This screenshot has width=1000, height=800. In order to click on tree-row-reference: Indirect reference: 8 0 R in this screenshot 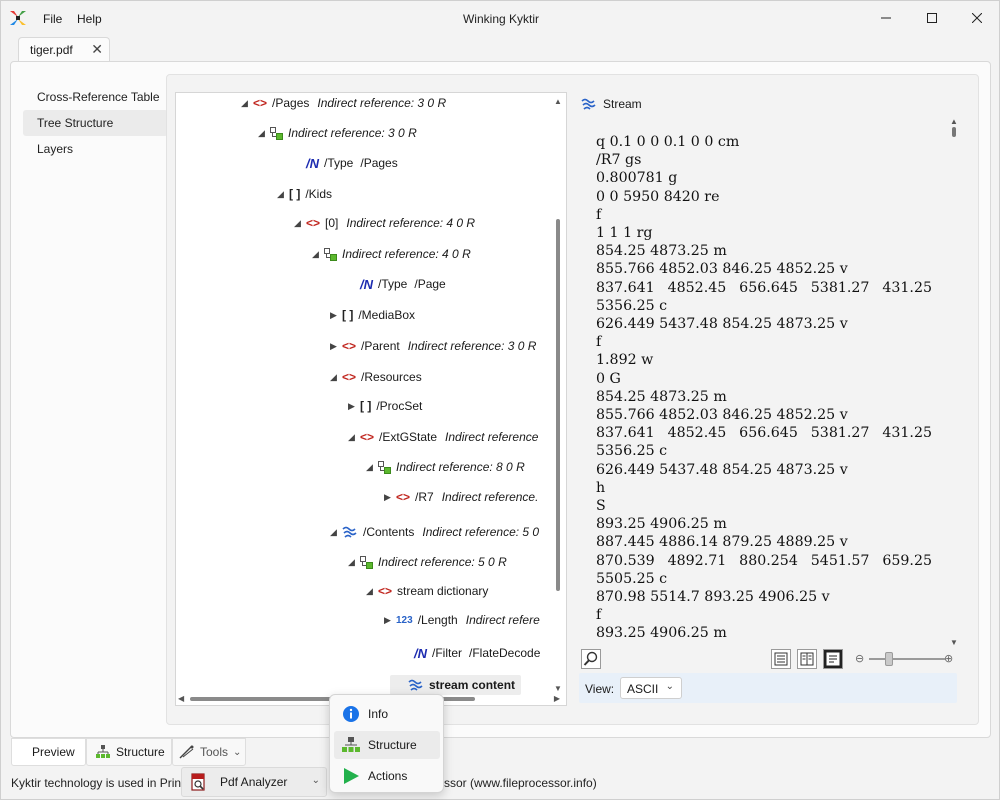, I will do `click(460, 467)`.